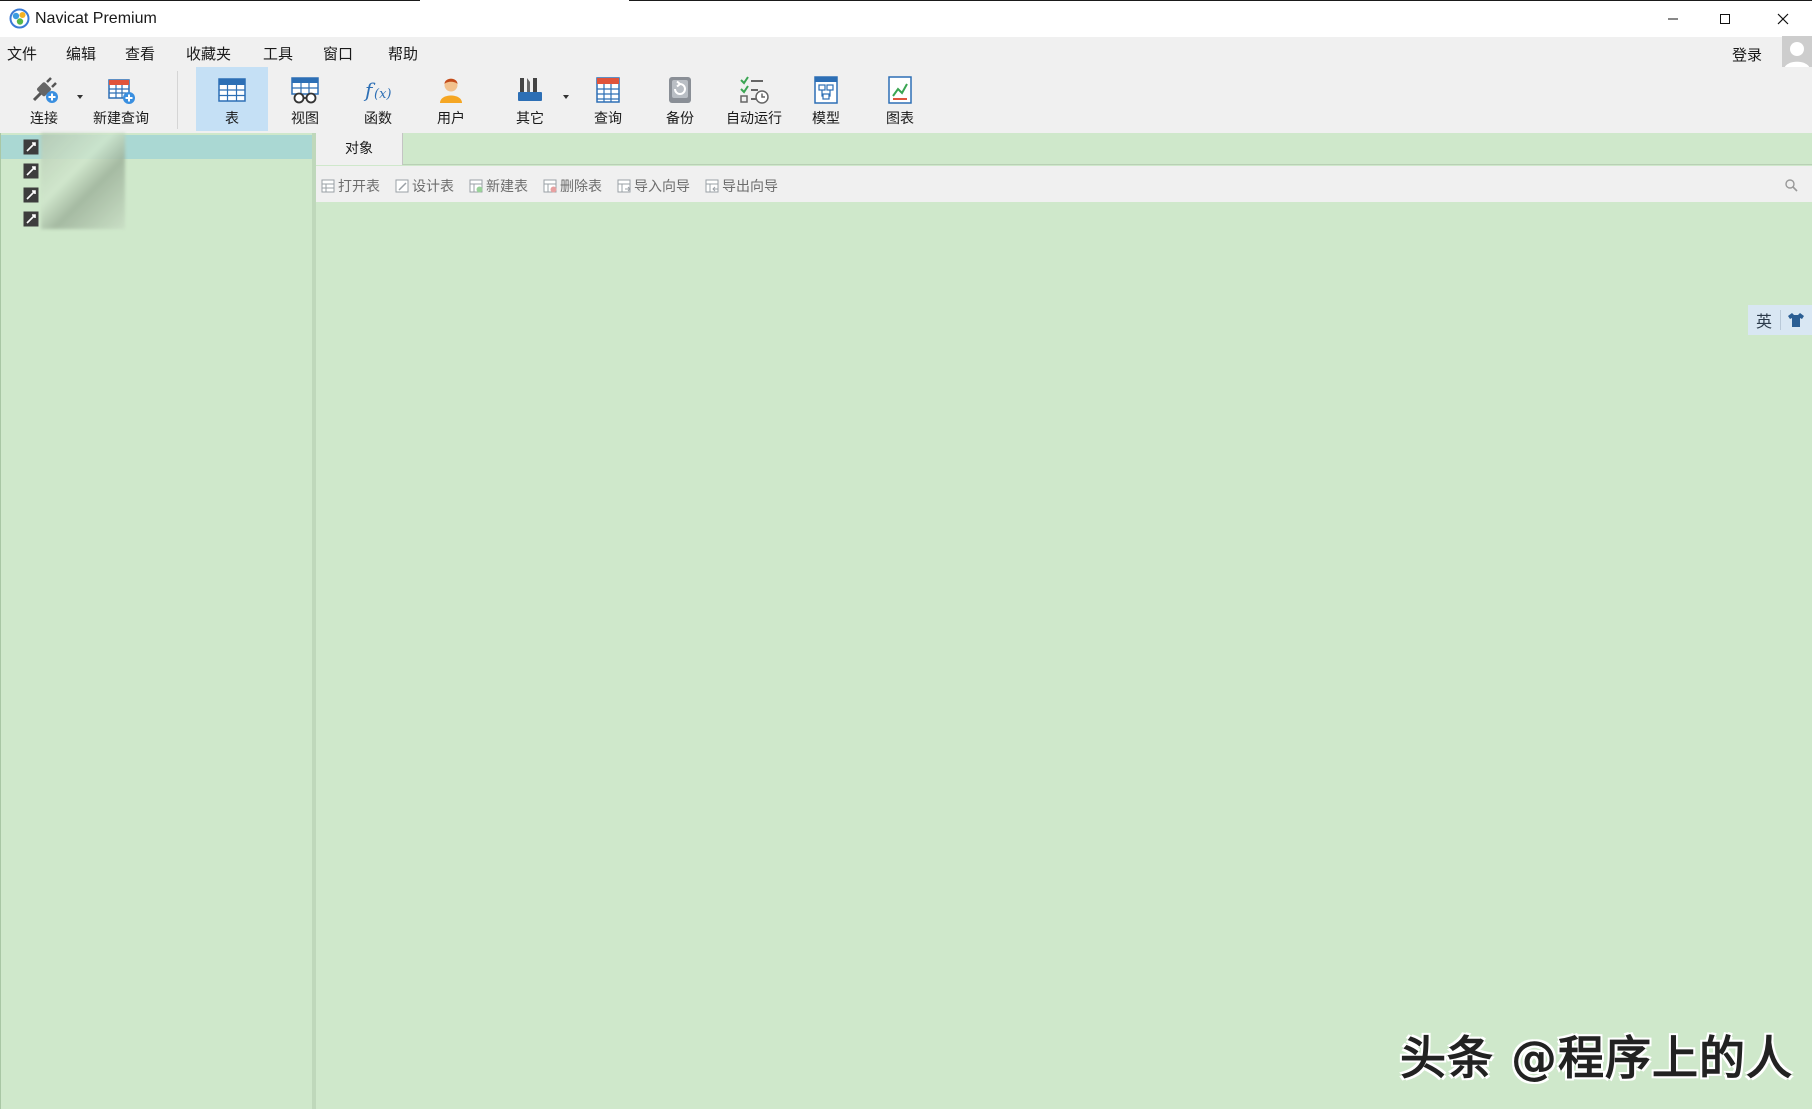  What do you see at coordinates (476, 186) in the screenshot?
I see `new-table-icon` at bounding box center [476, 186].